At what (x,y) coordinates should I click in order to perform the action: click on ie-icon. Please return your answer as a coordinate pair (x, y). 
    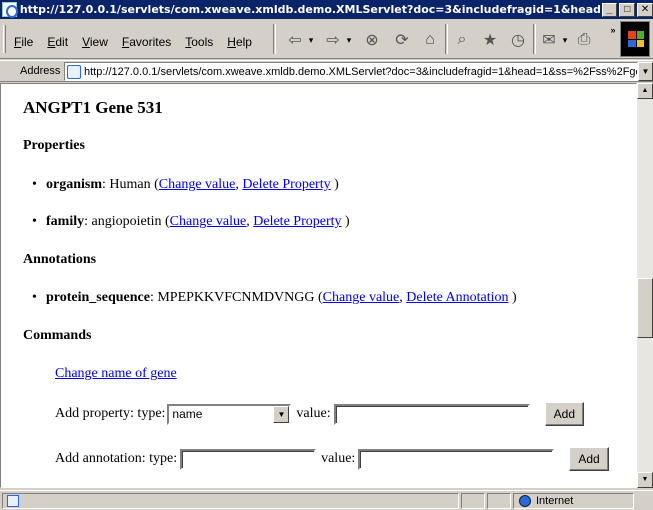
    Looking at the image, I should click on (10, 10).